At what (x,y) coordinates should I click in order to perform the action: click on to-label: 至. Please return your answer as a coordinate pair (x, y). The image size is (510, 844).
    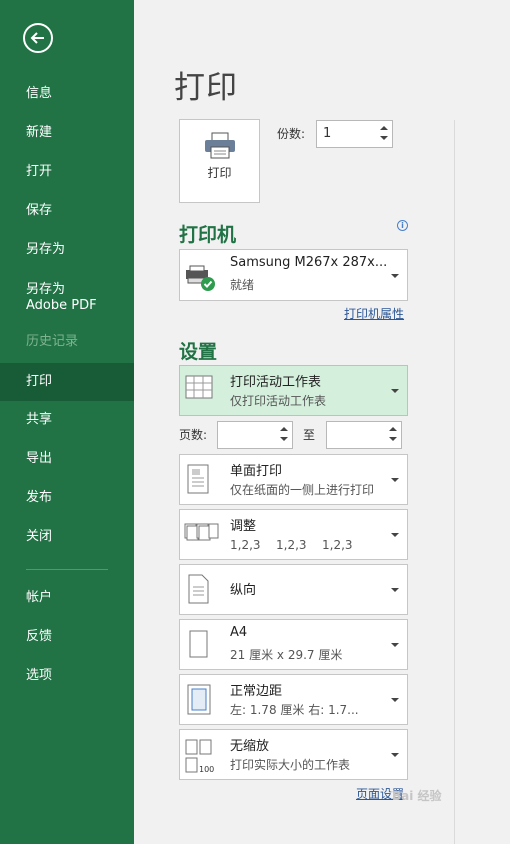
    Looking at the image, I should click on (309, 435).